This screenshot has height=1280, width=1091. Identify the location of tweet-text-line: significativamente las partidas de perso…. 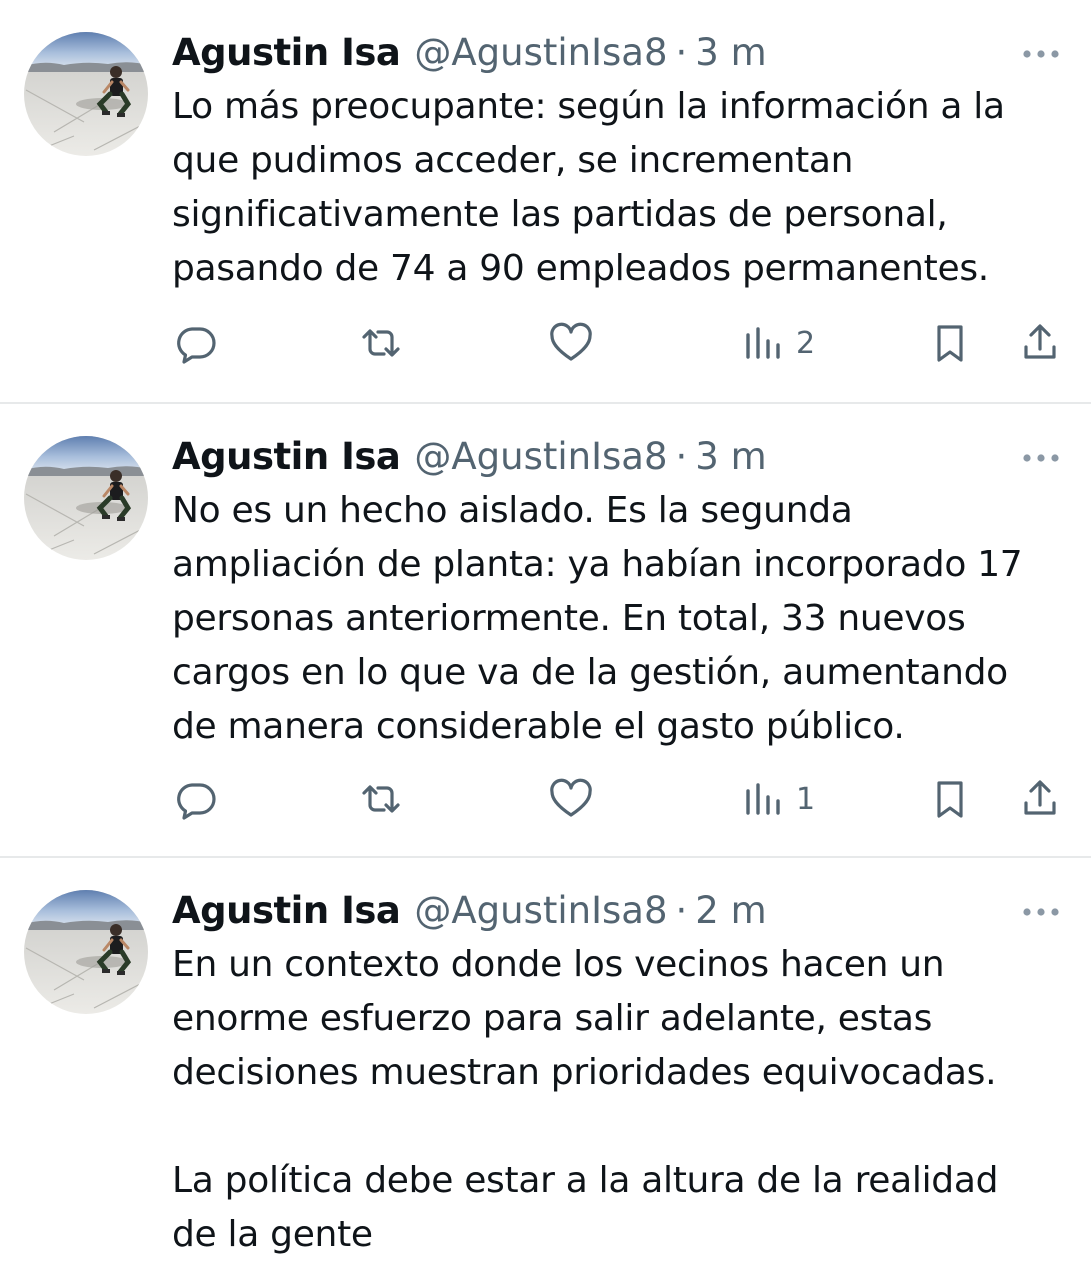
(560, 214).